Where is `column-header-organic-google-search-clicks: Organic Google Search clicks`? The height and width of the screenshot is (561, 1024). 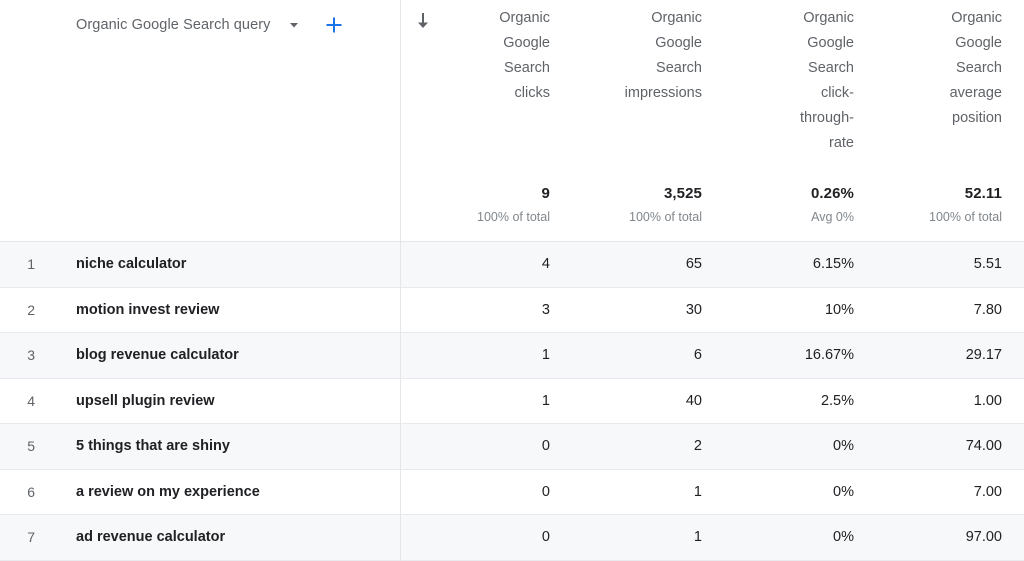
column-header-organic-google-search-clicks: Organic Google Search clicks is located at coordinates (509, 81).